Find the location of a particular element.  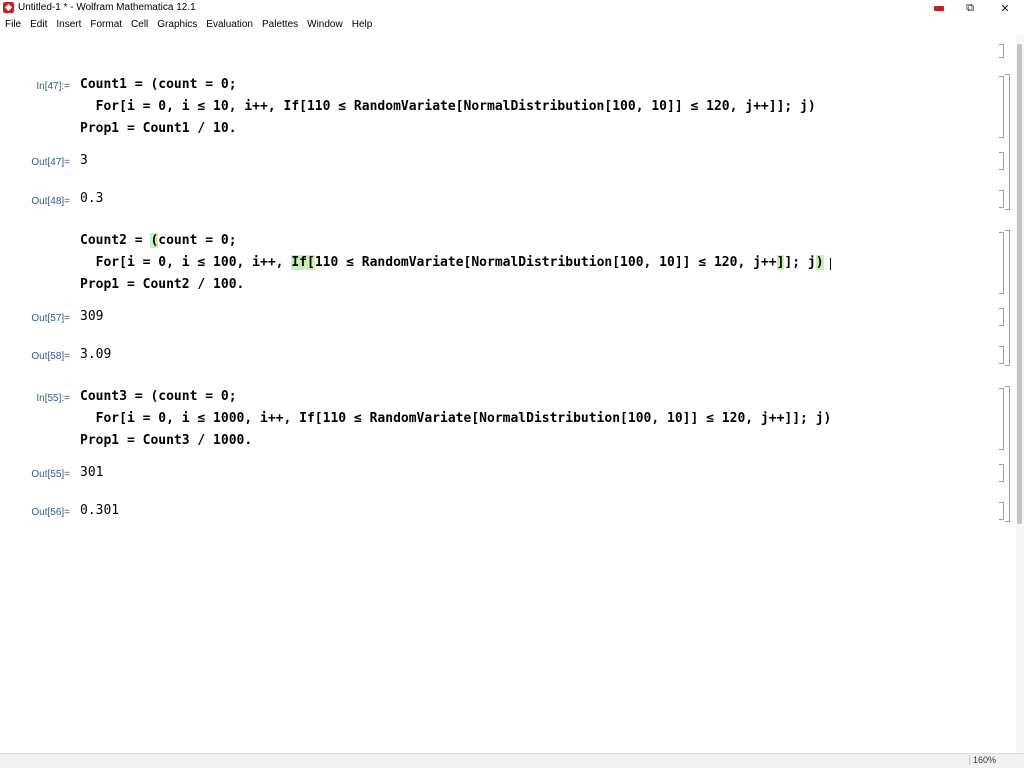

menu-cell: Cell is located at coordinates (139, 25).